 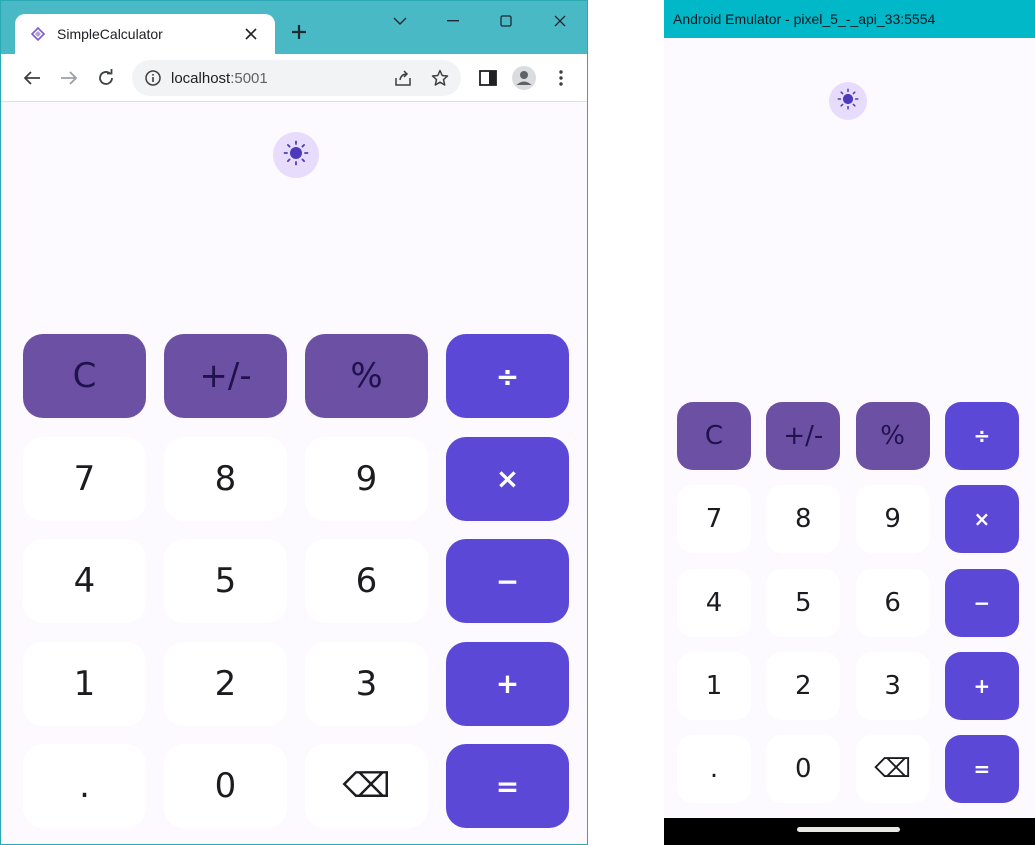 I want to click on profile-icon, so click(x=524, y=78).